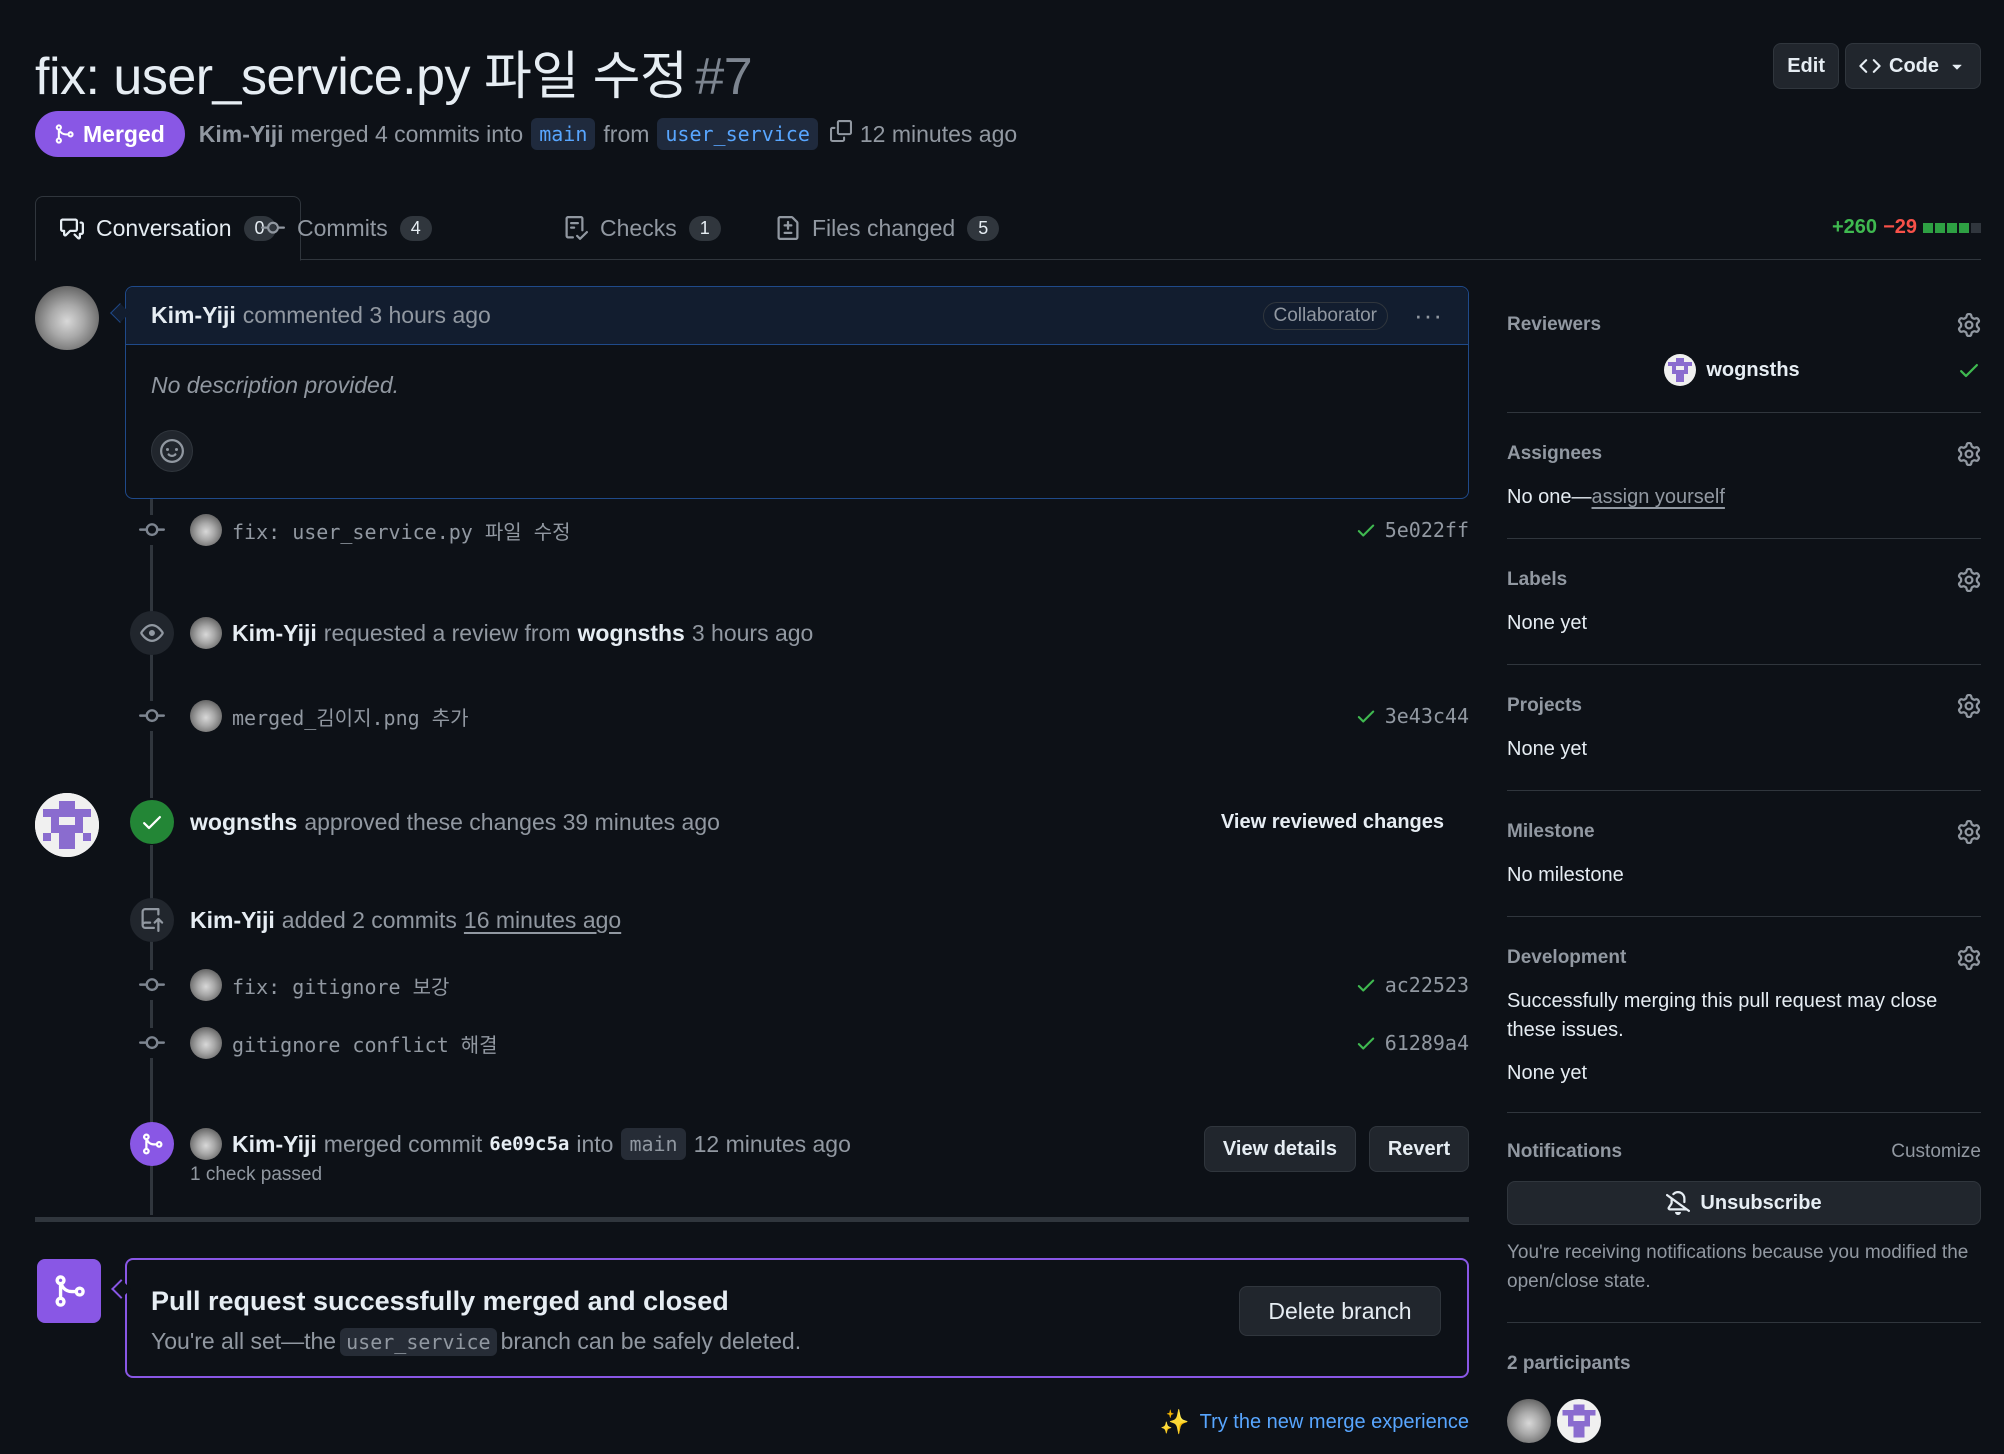 The width and height of the screenshot is (2004, 1454). Describe the element at coordinates (152, 633) in the screenshot. I see `eye-icon` at that location.